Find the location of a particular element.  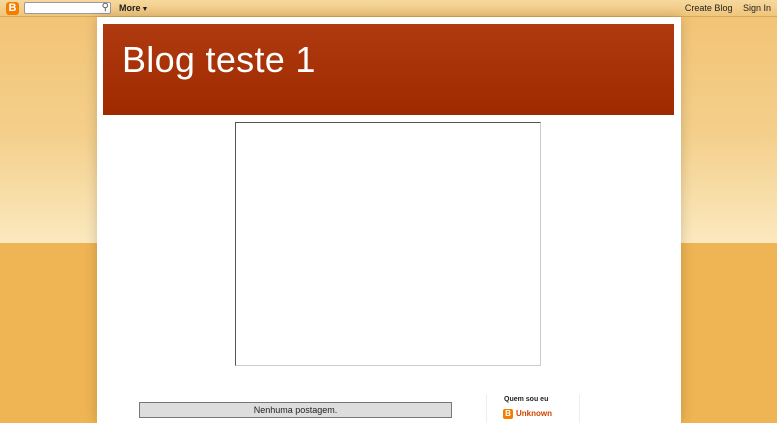

blogger-navbar: B ⚲ More▼ Create Blog Sign In is located at coordinates (388, 8).